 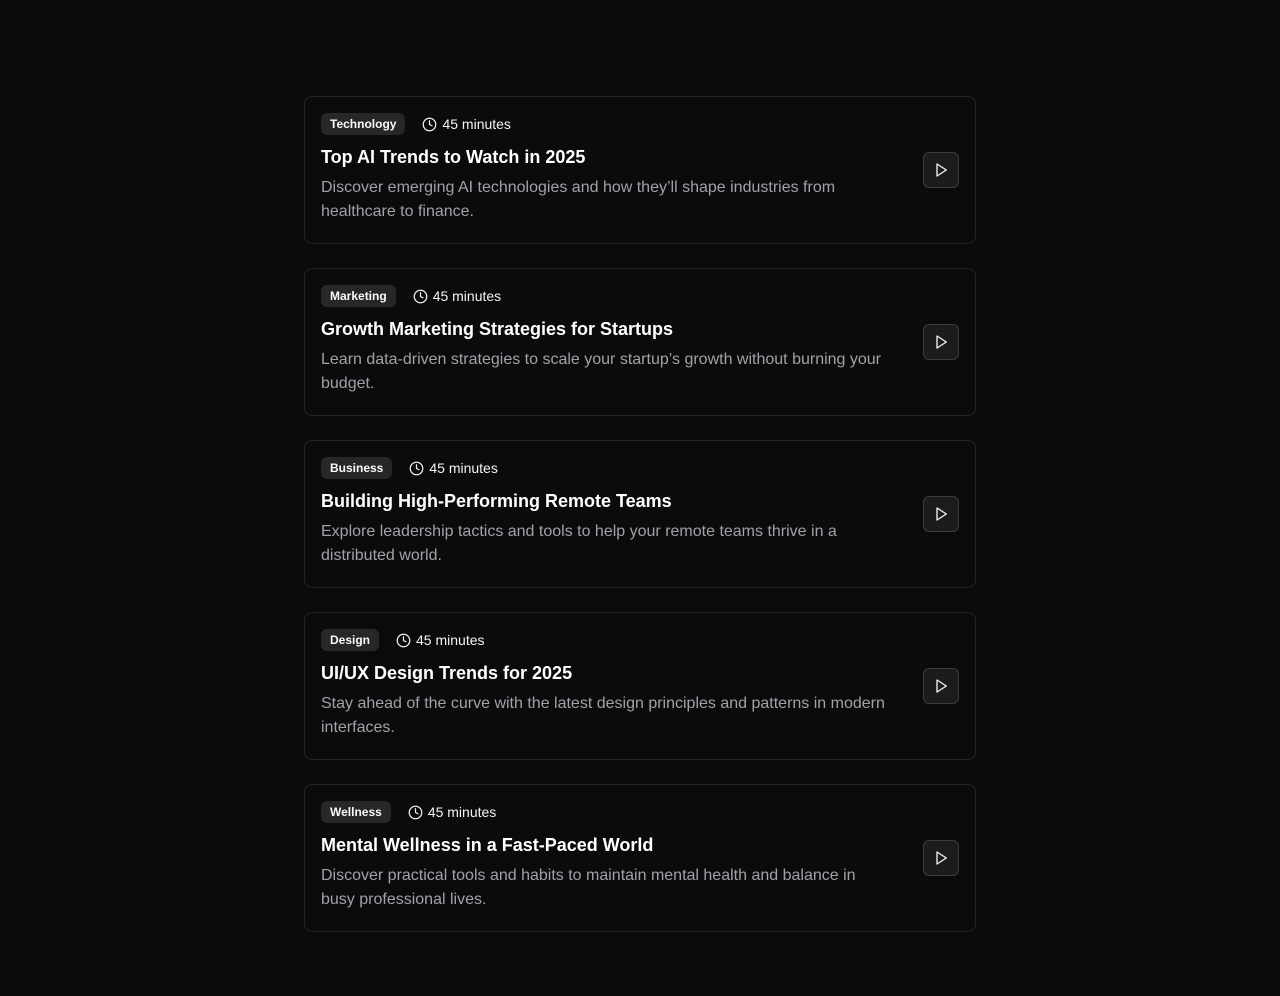 I want to click on category-badge: Marketing, so click(x=358, y=296).